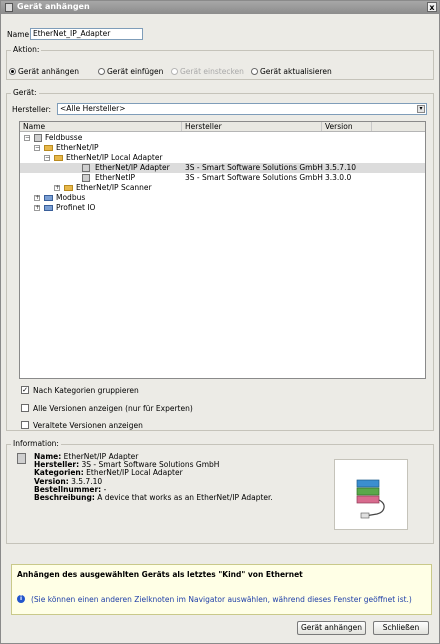  I want to click on tree-row-modbus: + Modbus, so click(222, 198).